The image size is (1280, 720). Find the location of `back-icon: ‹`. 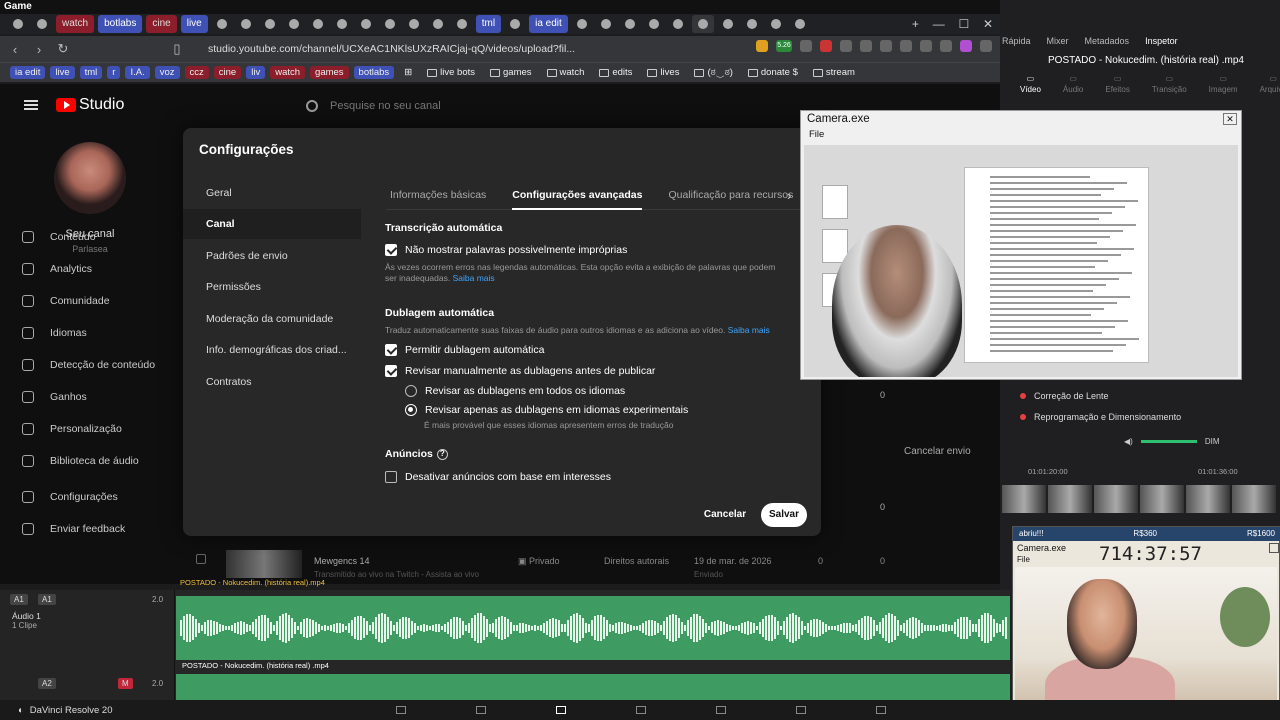

back-icon: ‹ is located at coordinates (15, 49).